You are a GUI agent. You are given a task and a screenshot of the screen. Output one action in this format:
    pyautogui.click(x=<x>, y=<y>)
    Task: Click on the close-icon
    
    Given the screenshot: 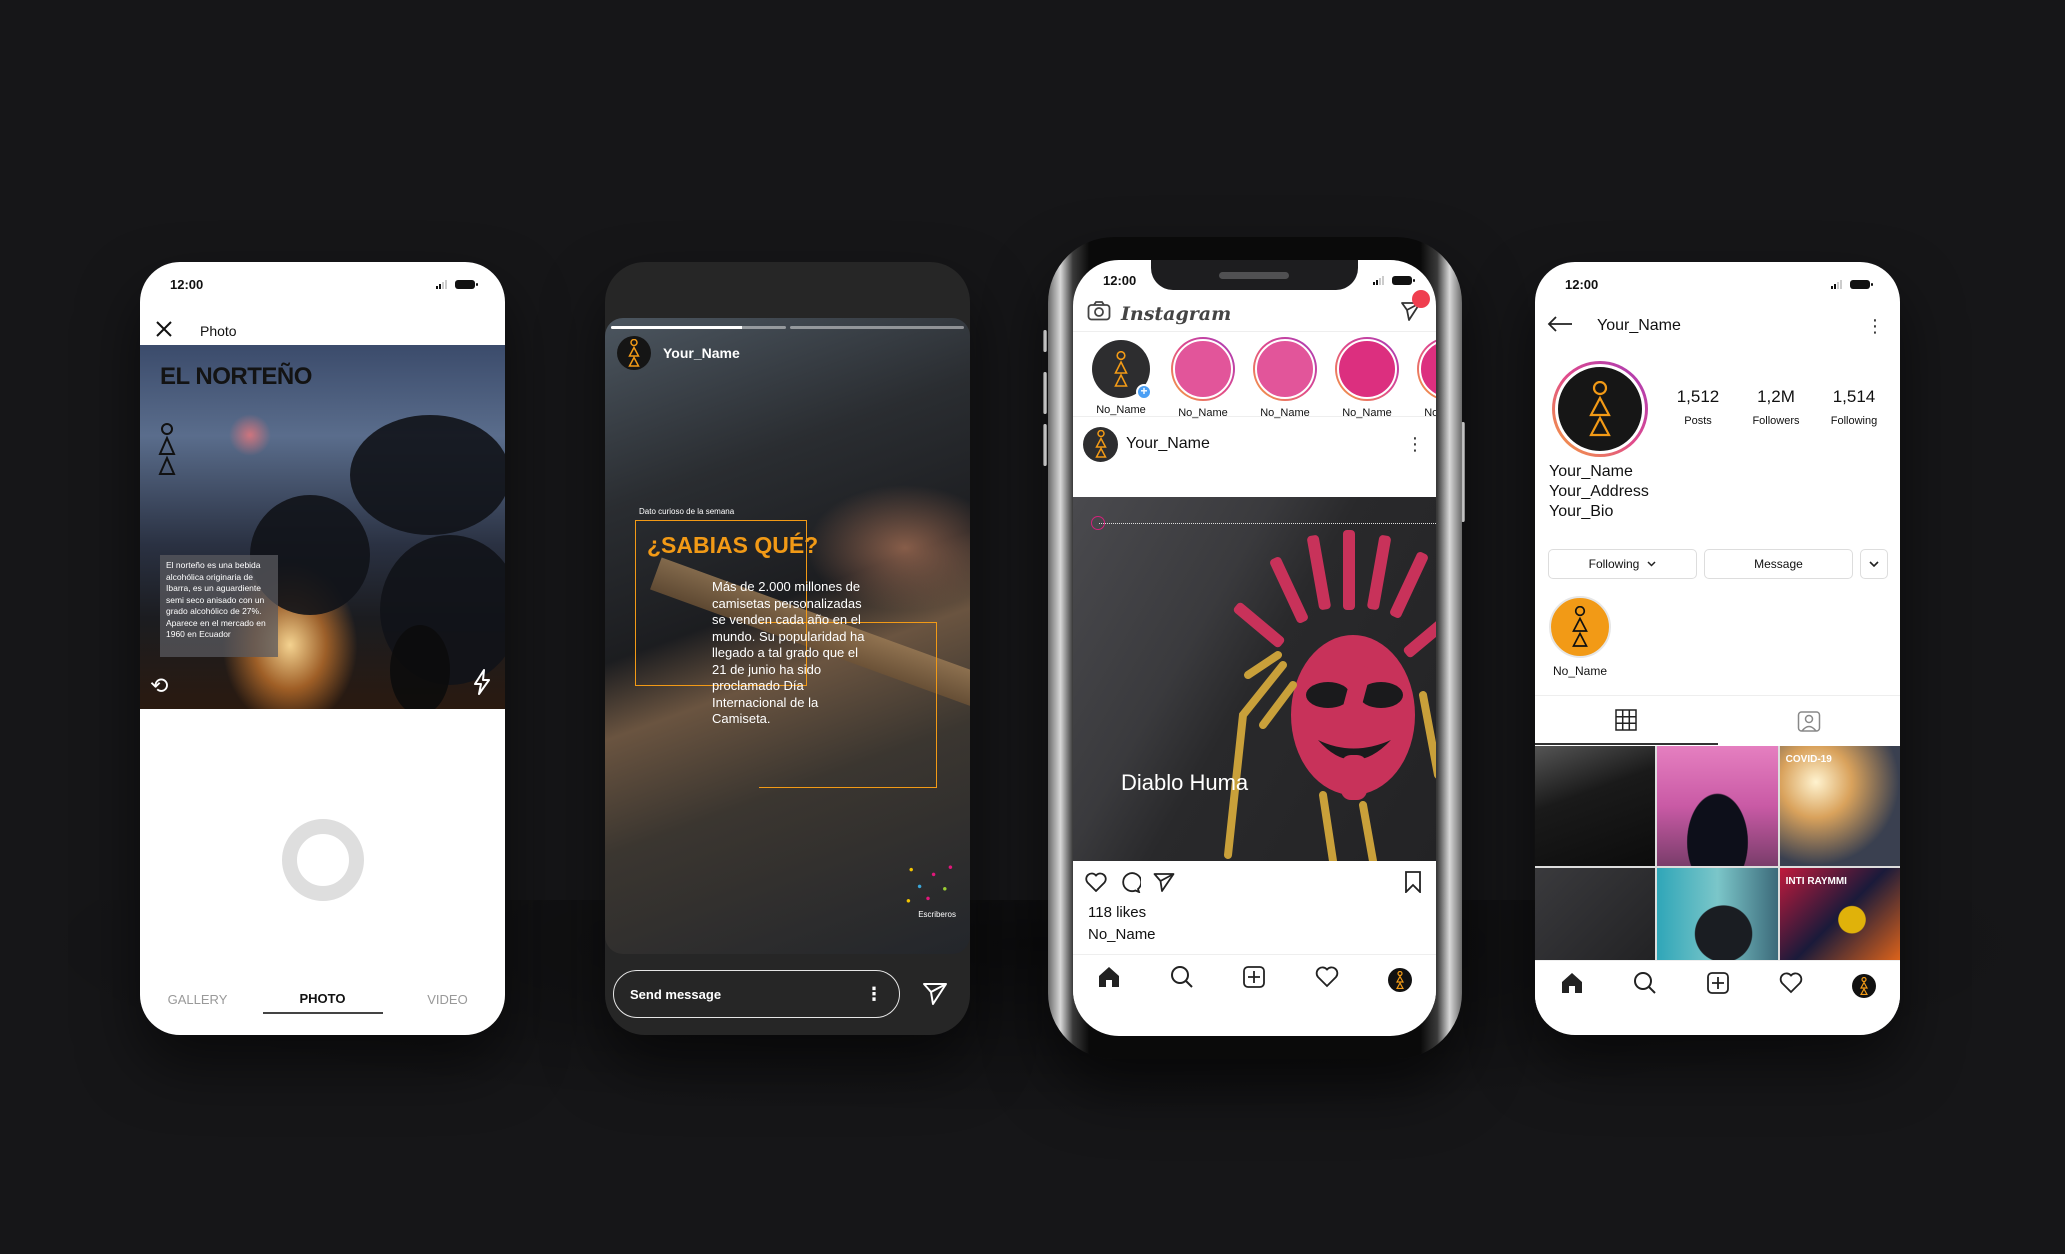 What is the action you would take?
    pyautogui.click(x=164, y=331)
    